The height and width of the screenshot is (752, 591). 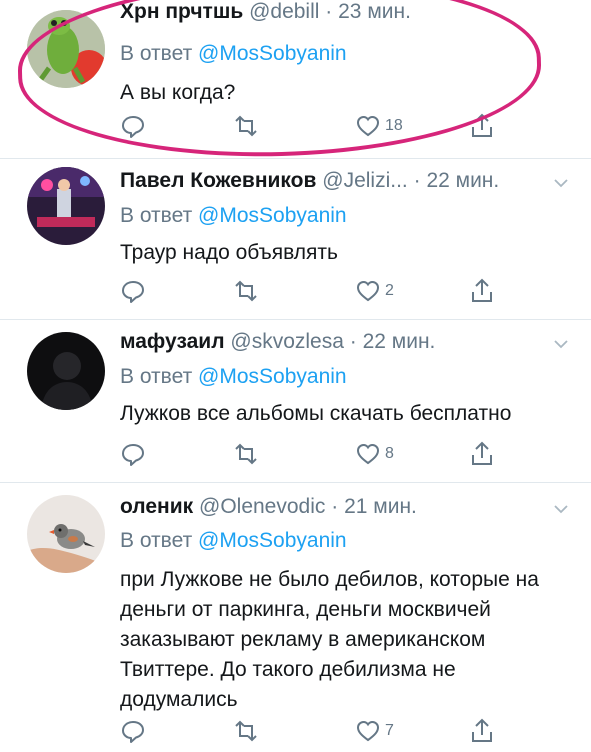 I want to click on user-handle: @debill, so click(x=284, y=11).